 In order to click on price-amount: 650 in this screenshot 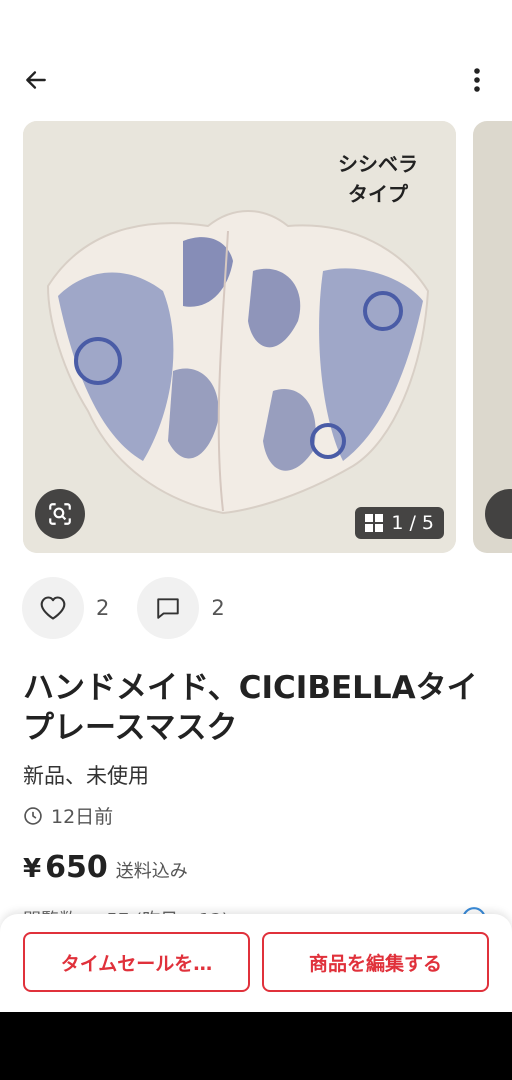, I will do `click(76, 867)`.